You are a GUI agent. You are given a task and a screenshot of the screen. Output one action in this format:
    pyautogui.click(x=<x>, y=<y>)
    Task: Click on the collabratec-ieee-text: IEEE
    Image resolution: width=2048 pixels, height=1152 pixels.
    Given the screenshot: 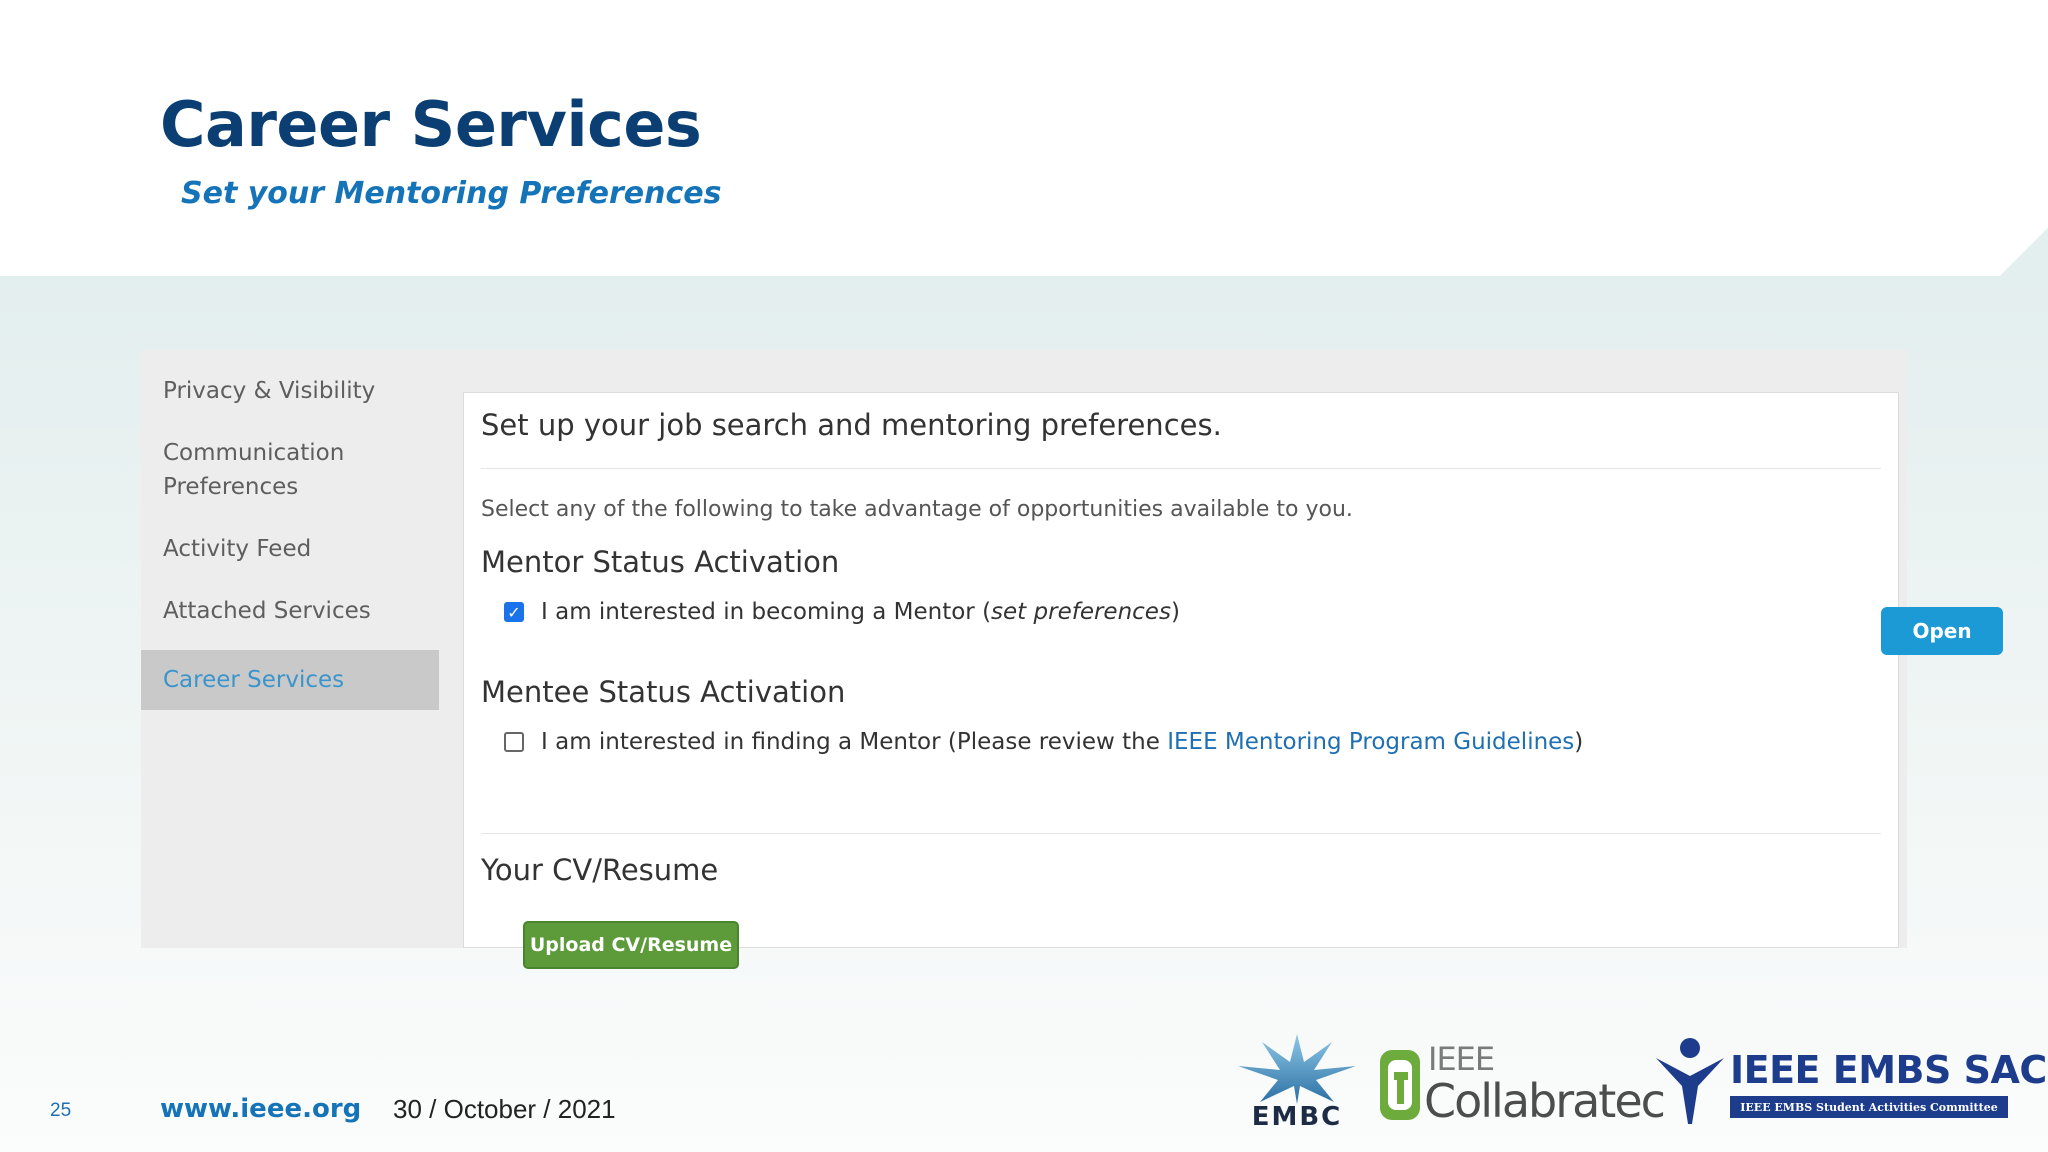 What is the action you would take?
    pyautogui.click(x=1461, y=1059)
    